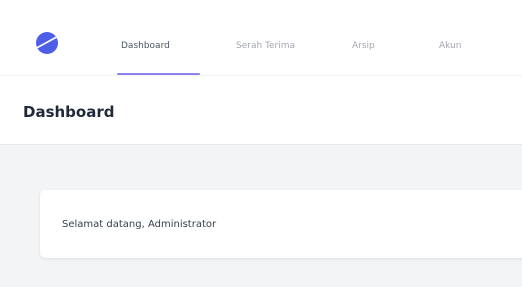 Image resolution: width=522 pixels, height=287 pixels. What do you see at coordinates (139, 224) in the screenshot?
I see `welcome-message: Selamat datang, Administrator` at bounding box center [139, 224].